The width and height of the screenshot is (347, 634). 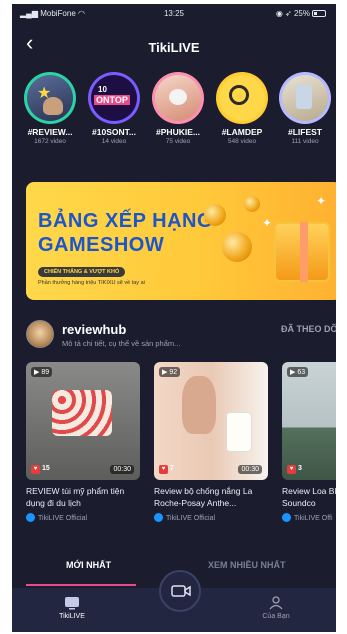 I want to click on topic-thumbnail: ★, so click(x=50, y=98).